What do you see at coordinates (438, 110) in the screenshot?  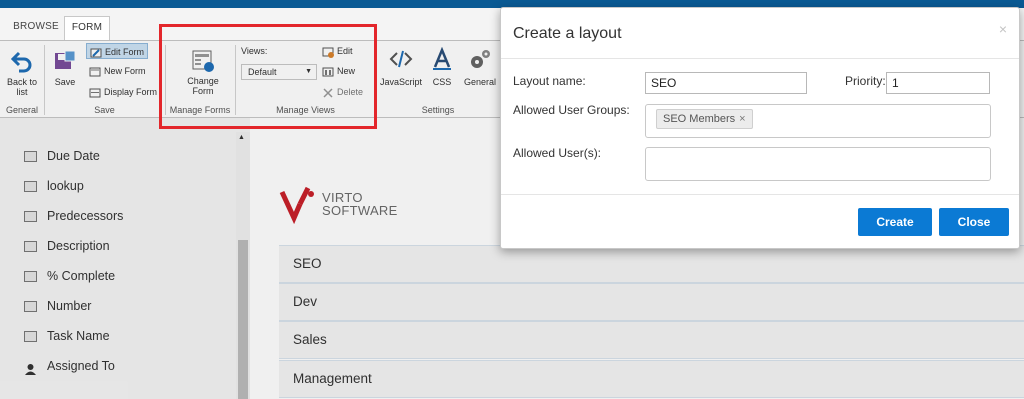 I see `group-settings-label: Settings` at bounding box center [438, 110].